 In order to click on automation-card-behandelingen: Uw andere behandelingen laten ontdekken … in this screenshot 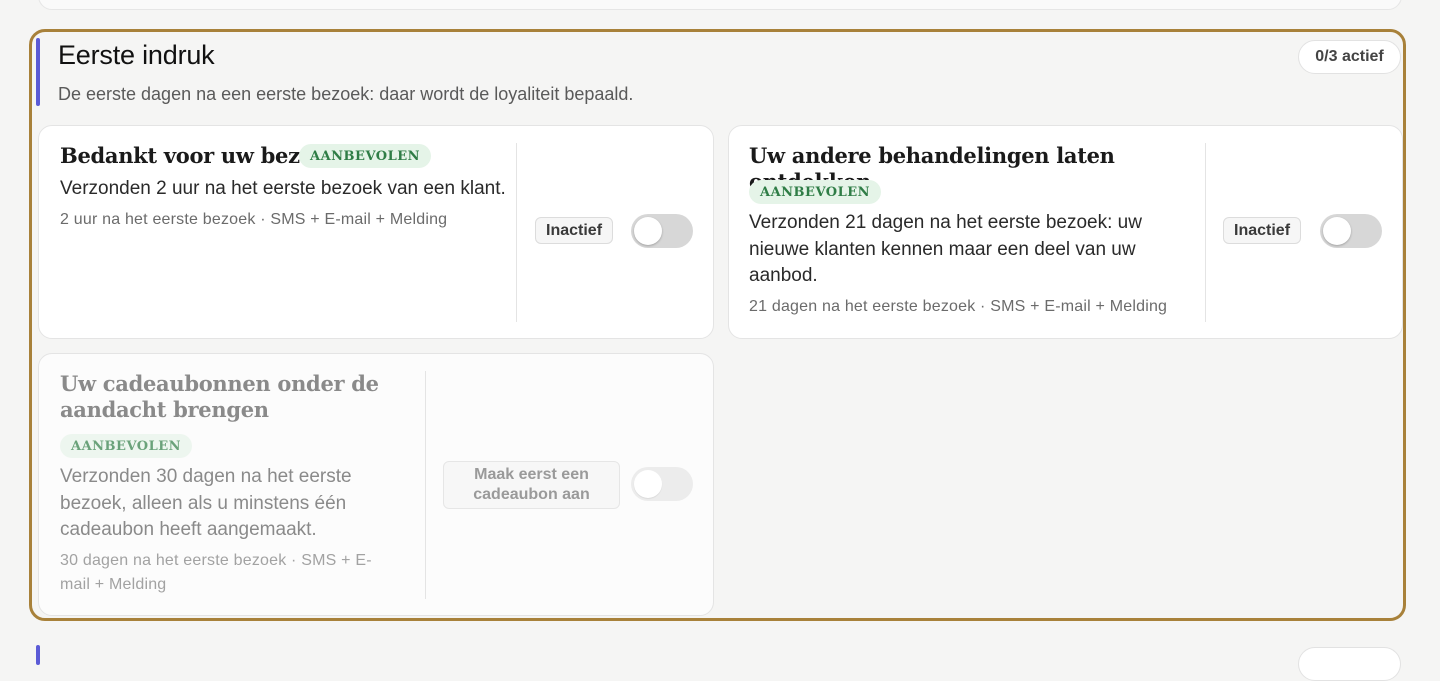, I will do `click(1065, 232)`.